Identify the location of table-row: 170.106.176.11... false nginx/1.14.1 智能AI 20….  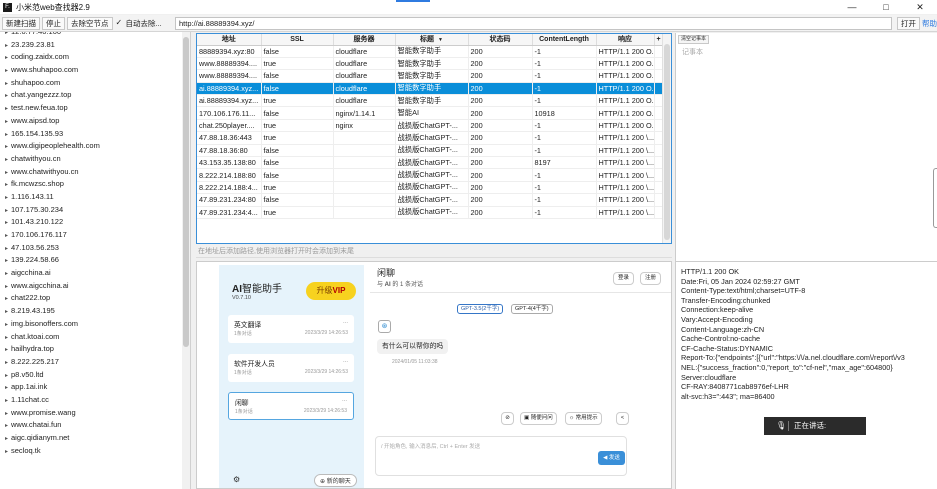
(430, 113).